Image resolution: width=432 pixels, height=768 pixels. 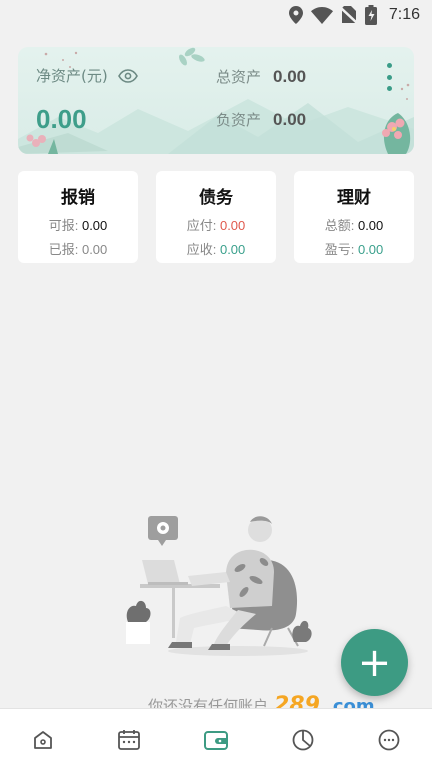 What do you see at coordinates (389, 77) in the screenshot?
I see `more-menu-icon` at bounding box center [389, 77].